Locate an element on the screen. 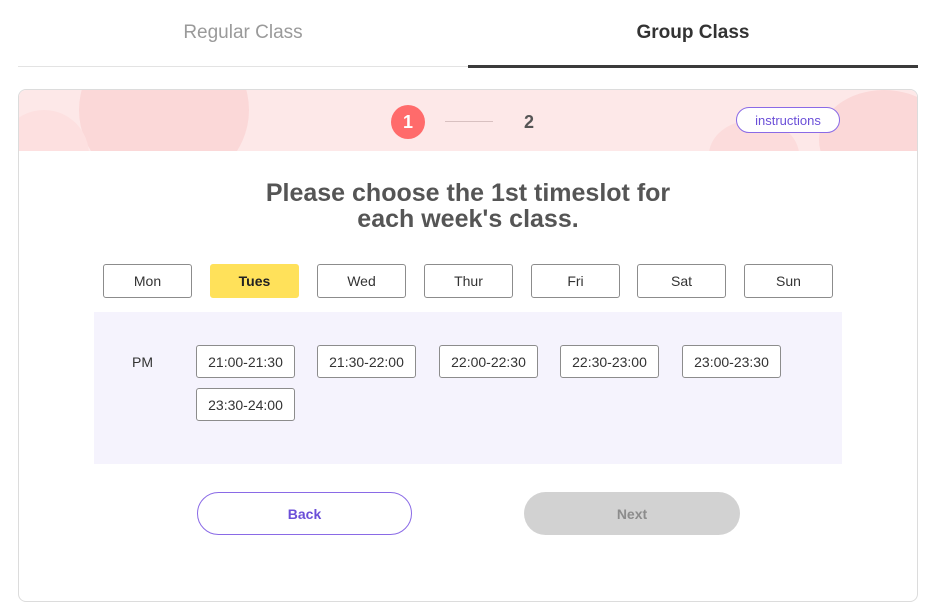 The image size is (934, 611). step-2-indicator: 2 is located at coordinates (528, 121).